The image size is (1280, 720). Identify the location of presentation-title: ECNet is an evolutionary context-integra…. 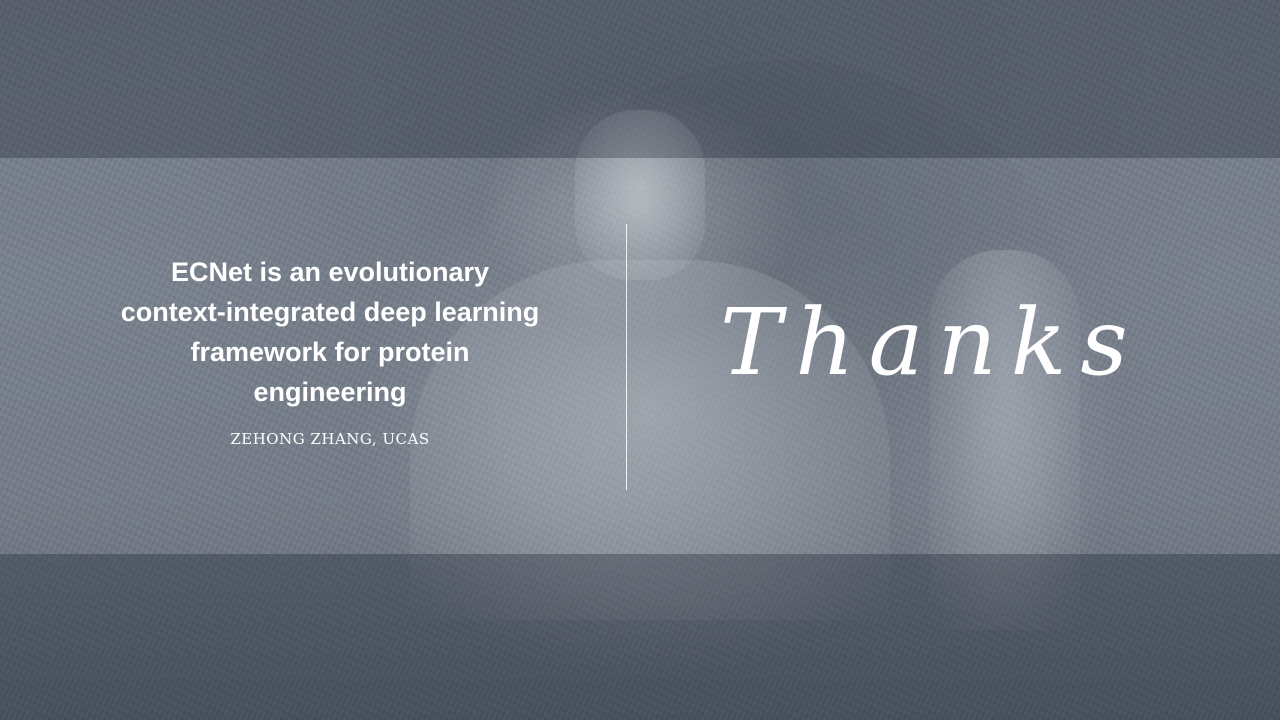
(330, 332).